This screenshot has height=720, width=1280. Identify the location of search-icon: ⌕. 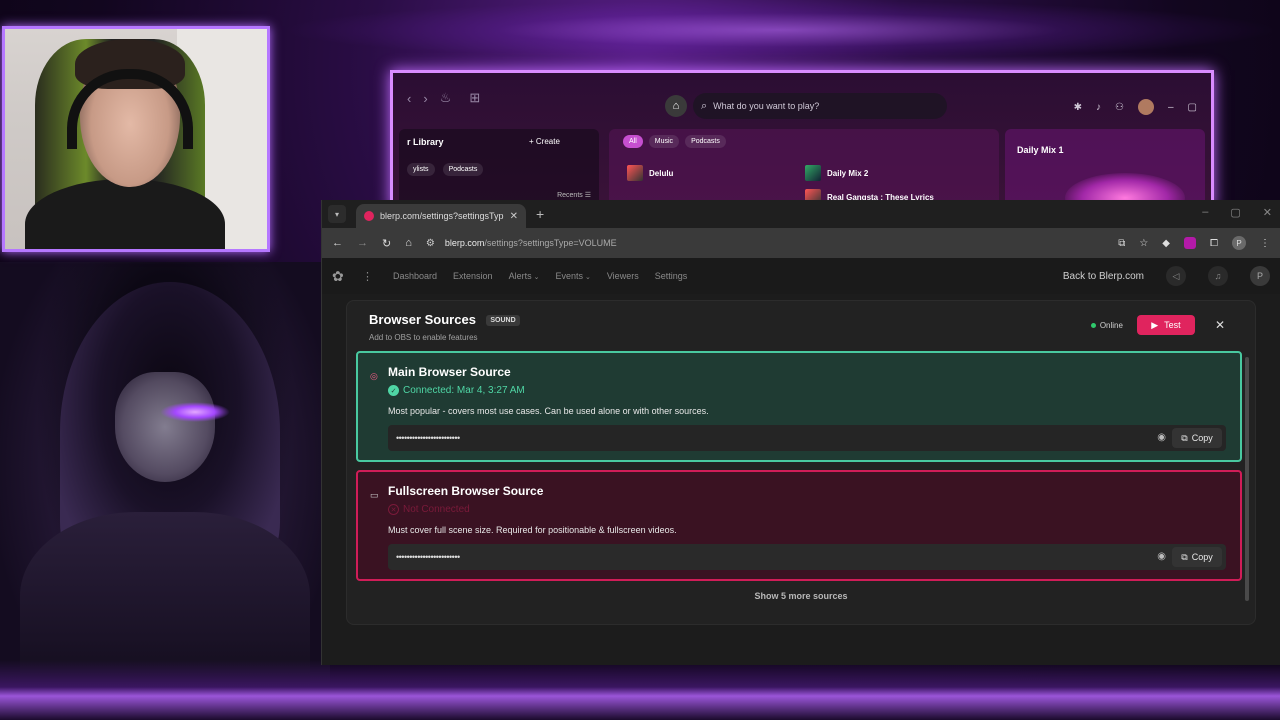
(704, 105).